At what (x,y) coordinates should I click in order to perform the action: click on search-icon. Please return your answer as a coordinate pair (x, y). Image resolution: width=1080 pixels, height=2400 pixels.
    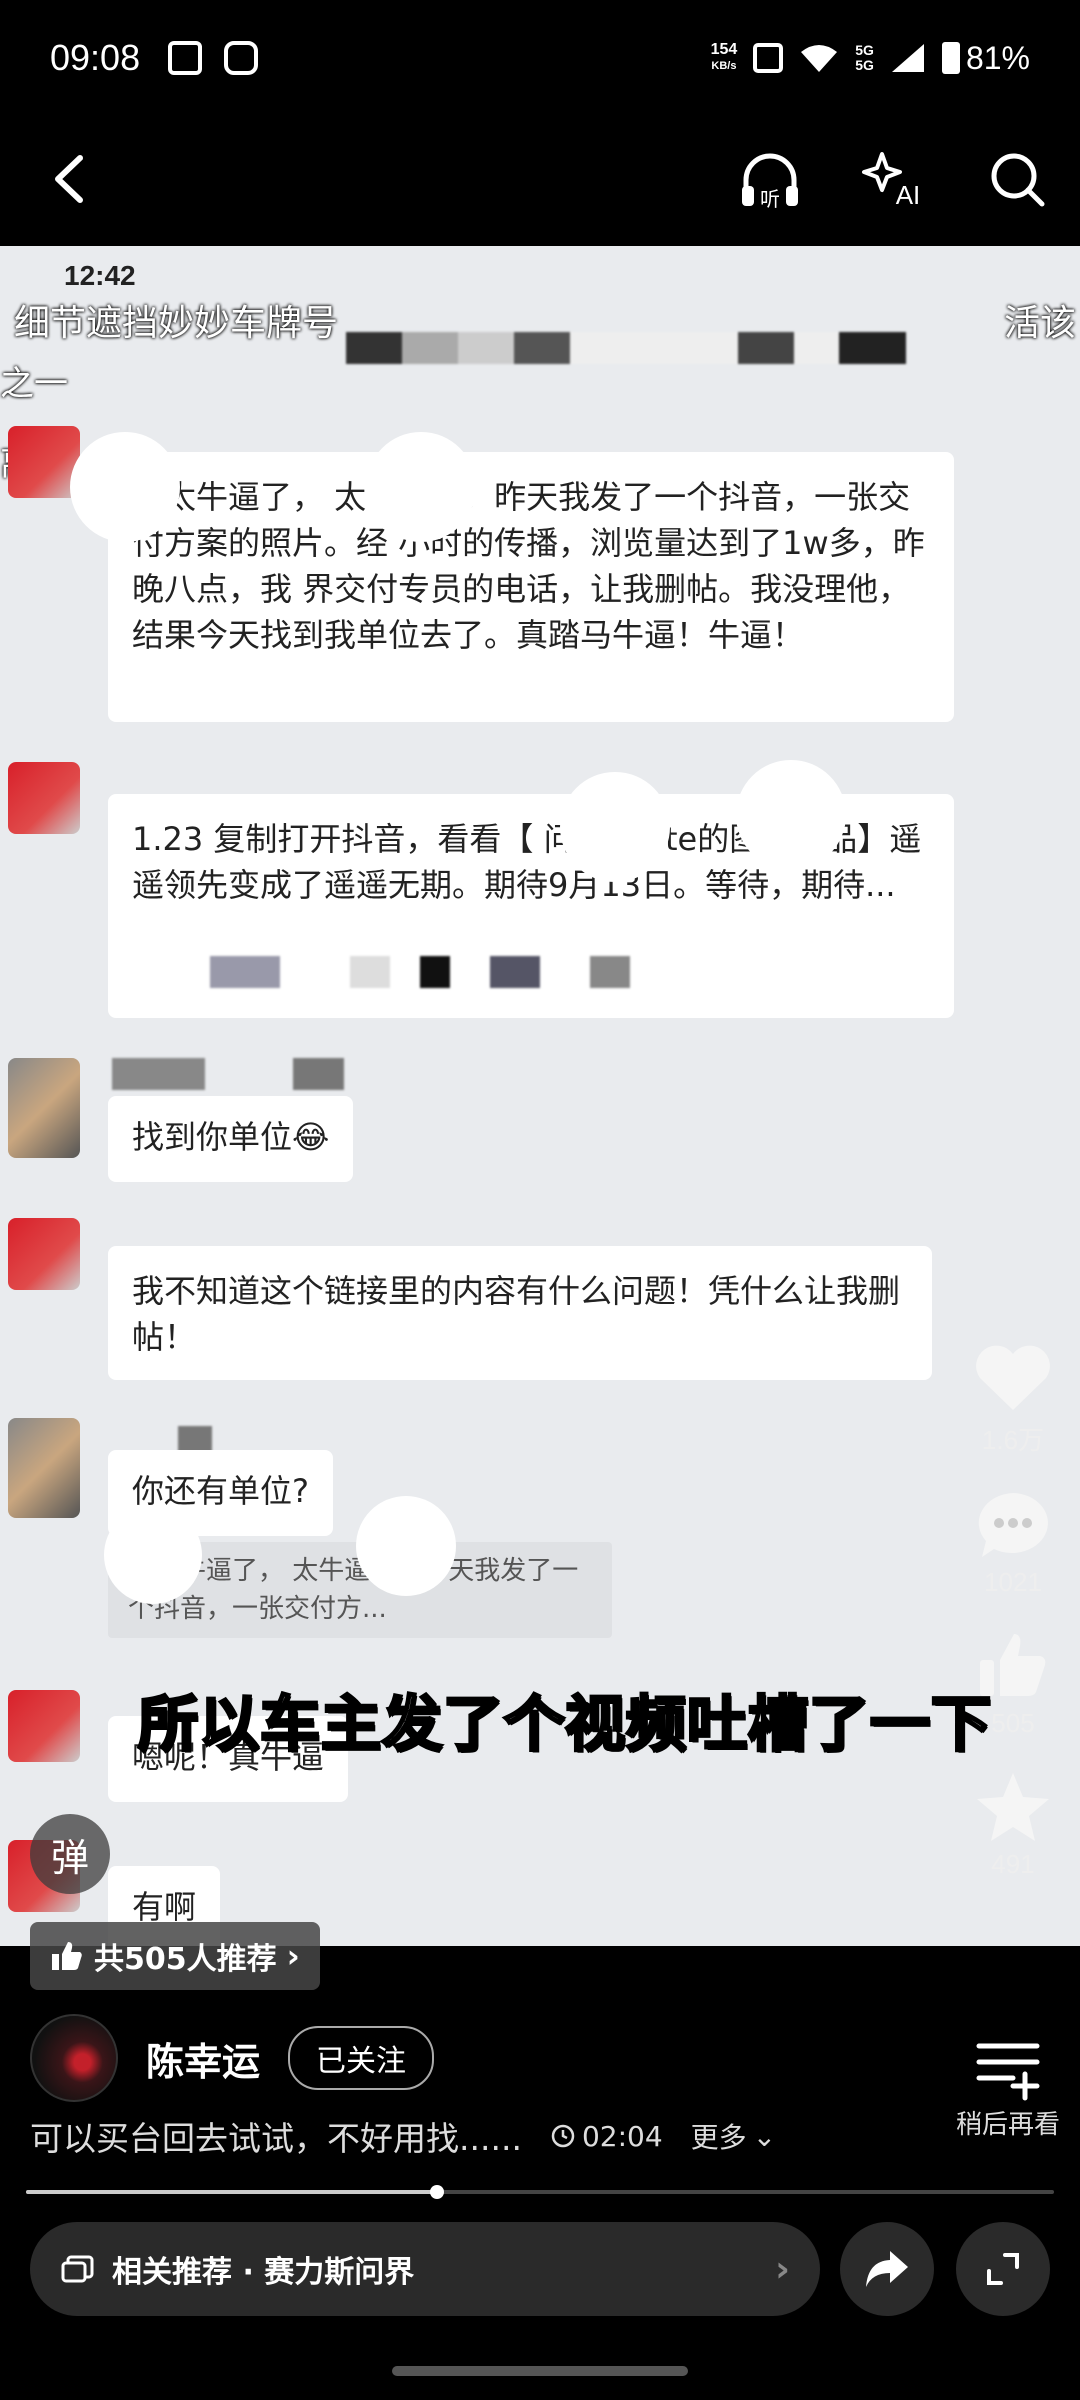
    Looking at the image, I should click on (1018, 180).